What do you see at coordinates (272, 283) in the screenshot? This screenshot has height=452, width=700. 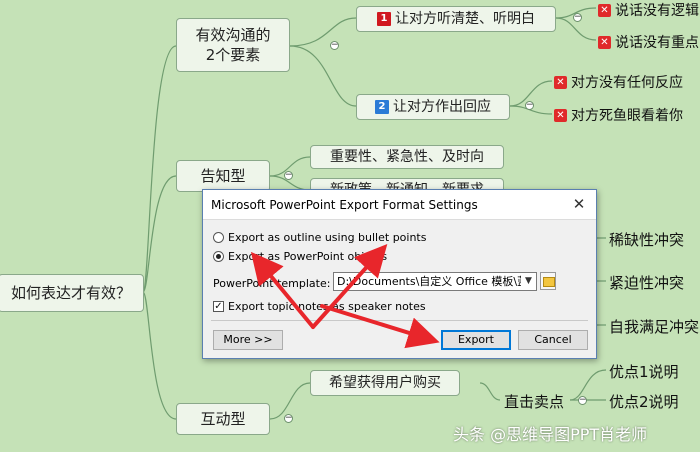 I see `template-label: PowerPoint template:` at bounding box center [272, 283].